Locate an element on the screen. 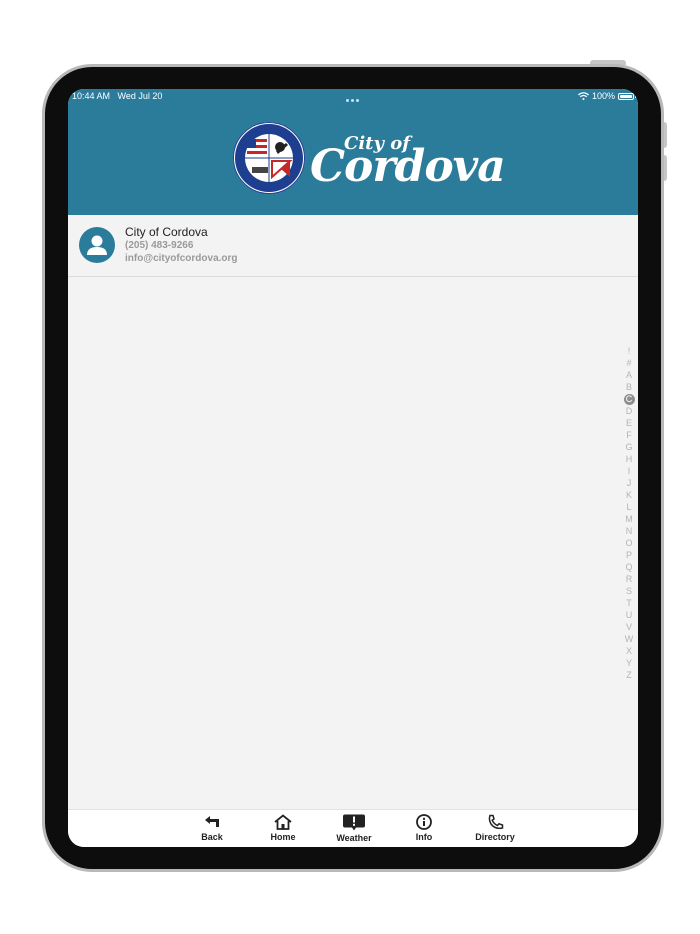 Image resolution: width=700 pixels, height=934 pixels. index-letter: D is located at coordinates (629, 411).